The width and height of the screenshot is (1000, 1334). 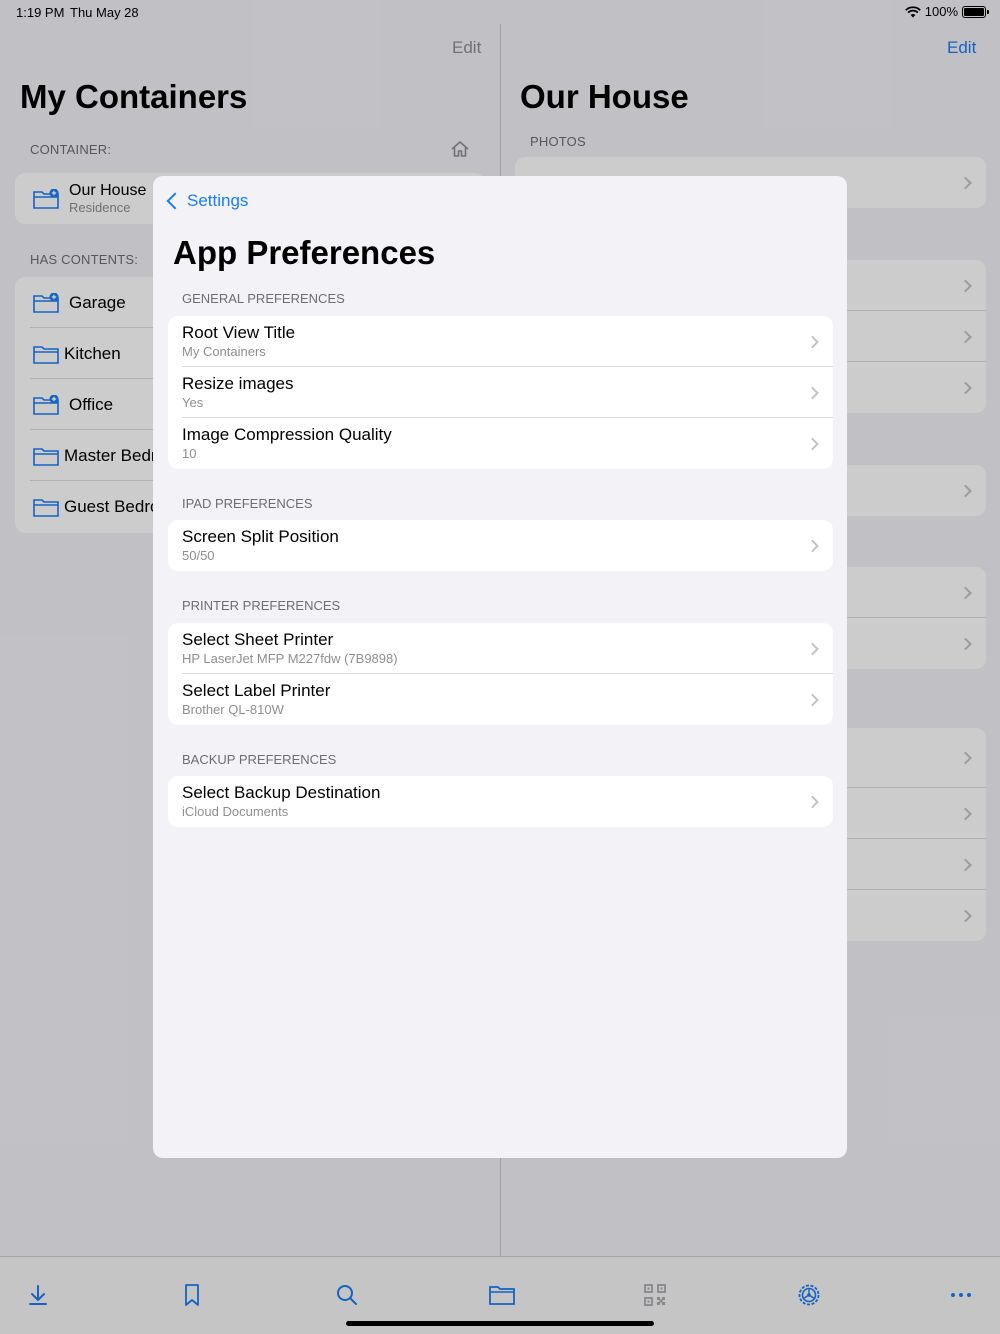 I want to click on row-title: Select Sheet Printer, so click(x=258, y=639).